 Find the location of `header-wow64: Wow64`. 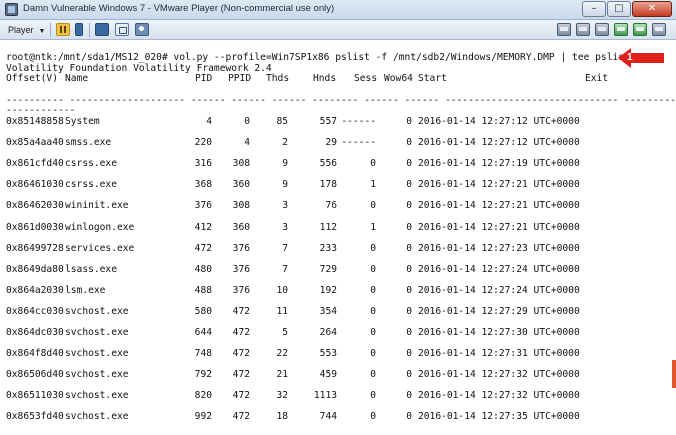

header-wow64: Wow64 is located at coordinates (398, 78).